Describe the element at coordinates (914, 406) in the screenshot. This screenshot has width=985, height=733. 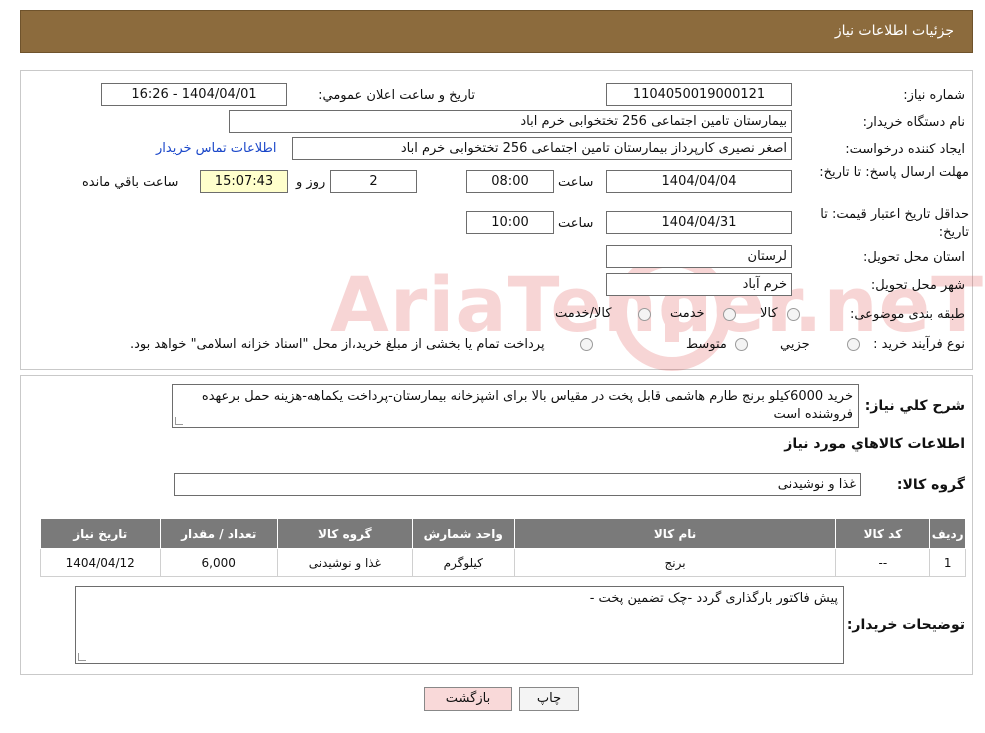
I see `summary-label: شرح کلي نياز:` at that location.